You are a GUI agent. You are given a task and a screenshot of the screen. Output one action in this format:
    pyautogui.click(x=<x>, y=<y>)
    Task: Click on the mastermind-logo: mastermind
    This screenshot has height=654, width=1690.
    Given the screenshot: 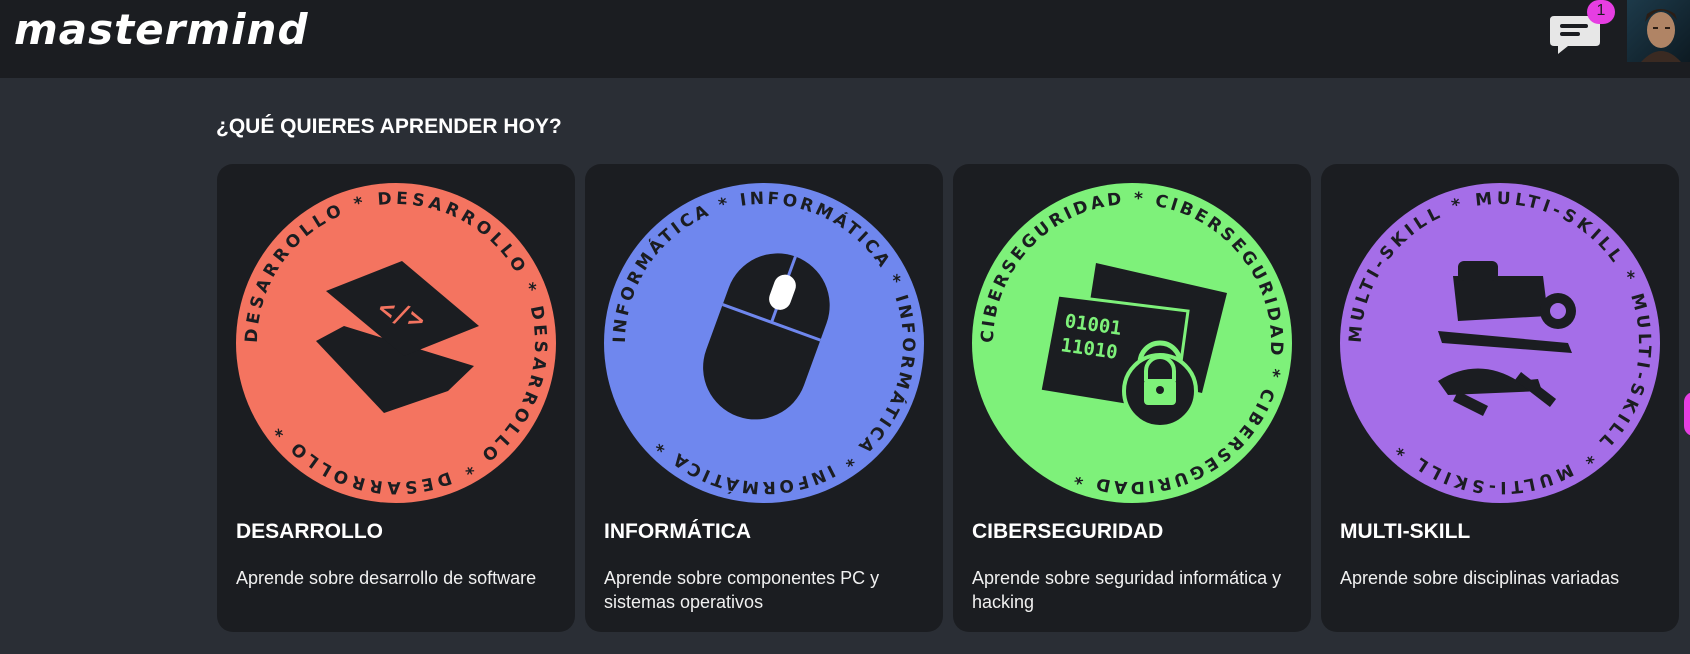 What is the action you would take?
    pyautogui.click(x=161, y=30)
    